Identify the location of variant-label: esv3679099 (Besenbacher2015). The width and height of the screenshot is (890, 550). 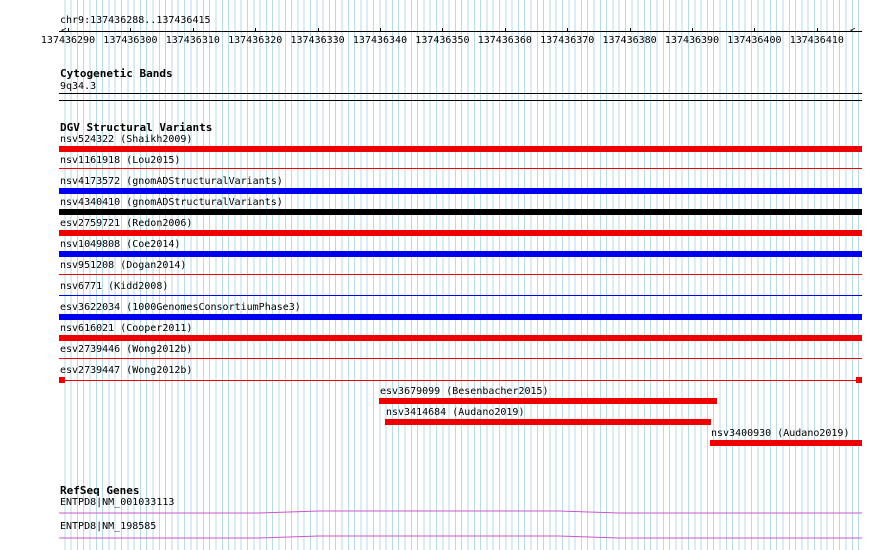
(464, 391).